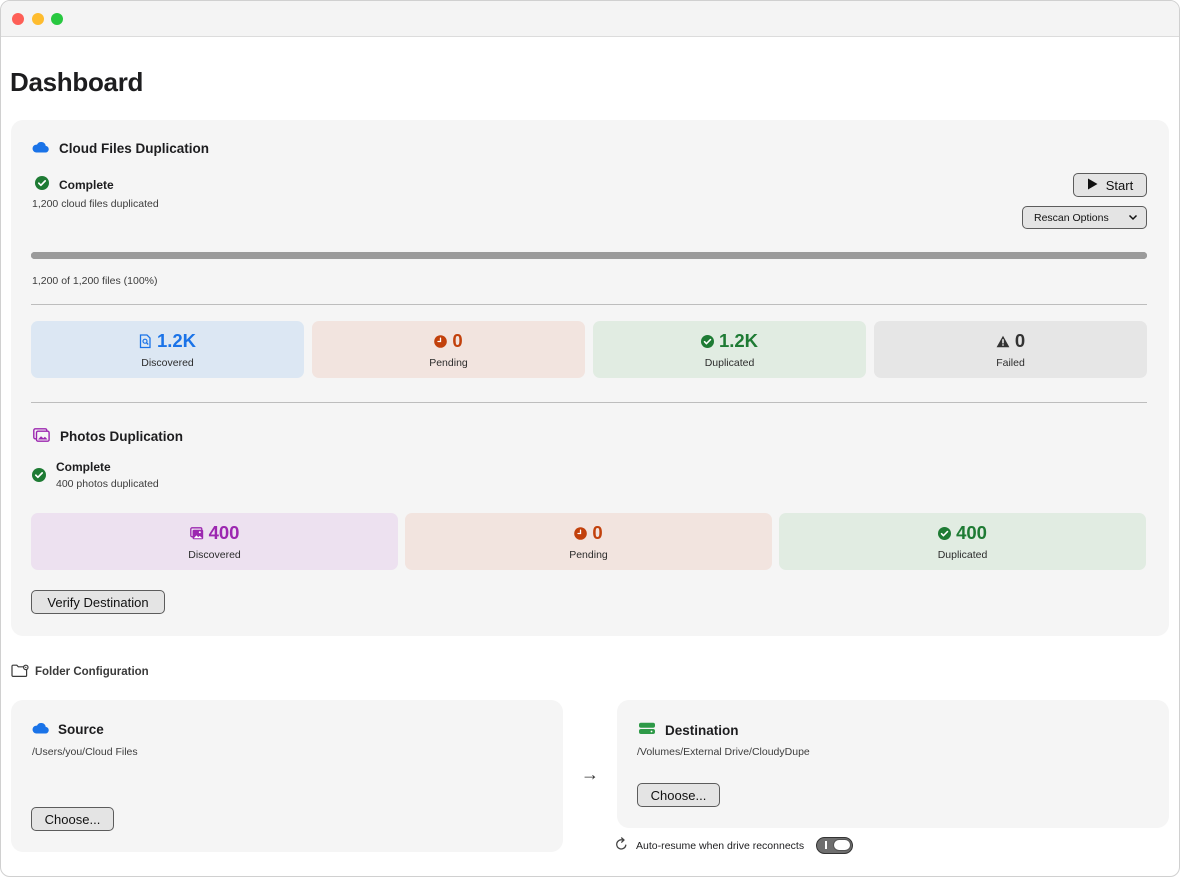  I want to click on auto-resume-row: Auto-resume when drive reconnects, so click(734, 845).